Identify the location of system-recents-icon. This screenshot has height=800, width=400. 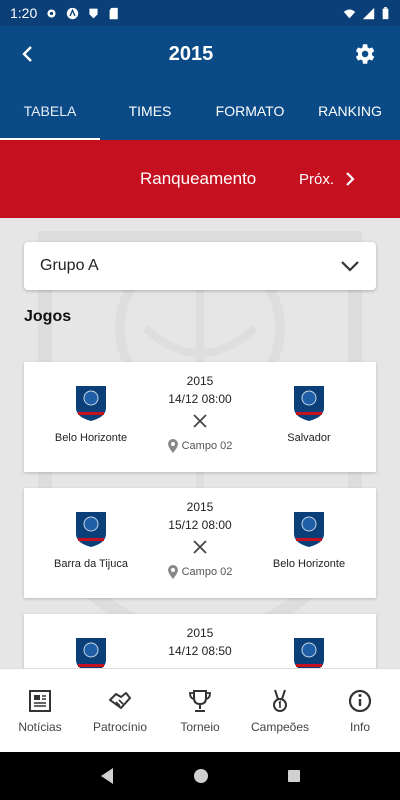
(294, 776).